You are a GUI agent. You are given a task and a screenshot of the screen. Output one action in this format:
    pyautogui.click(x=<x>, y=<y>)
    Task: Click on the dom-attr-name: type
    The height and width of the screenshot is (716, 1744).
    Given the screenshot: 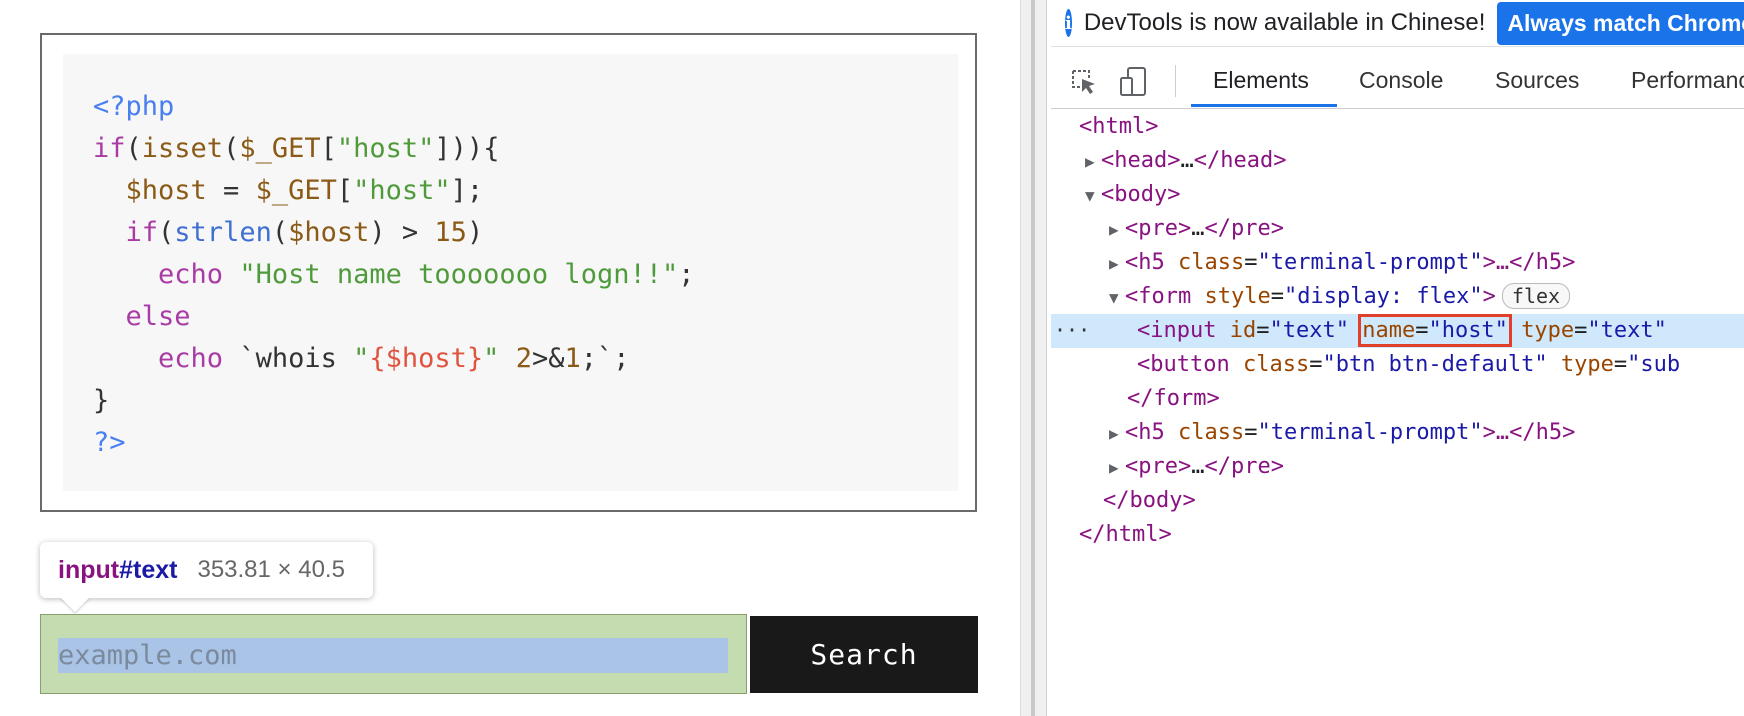 What is the action you would take?
    pyautogui.click(x=1587, y=364)
    